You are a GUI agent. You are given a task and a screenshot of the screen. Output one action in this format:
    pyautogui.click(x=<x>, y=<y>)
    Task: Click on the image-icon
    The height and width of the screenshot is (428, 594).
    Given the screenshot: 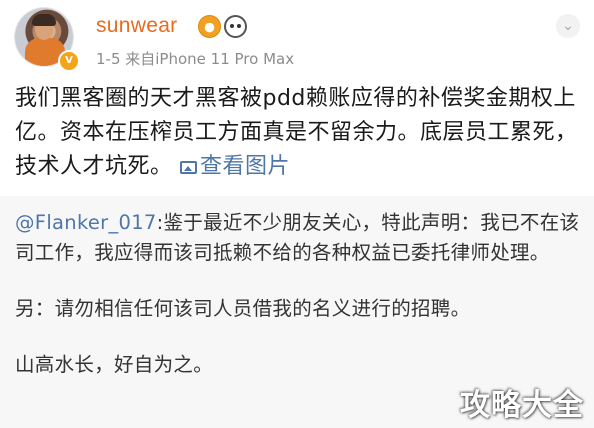 What is the action you would take?
    pyautogui.click(x=189, y=167)
    